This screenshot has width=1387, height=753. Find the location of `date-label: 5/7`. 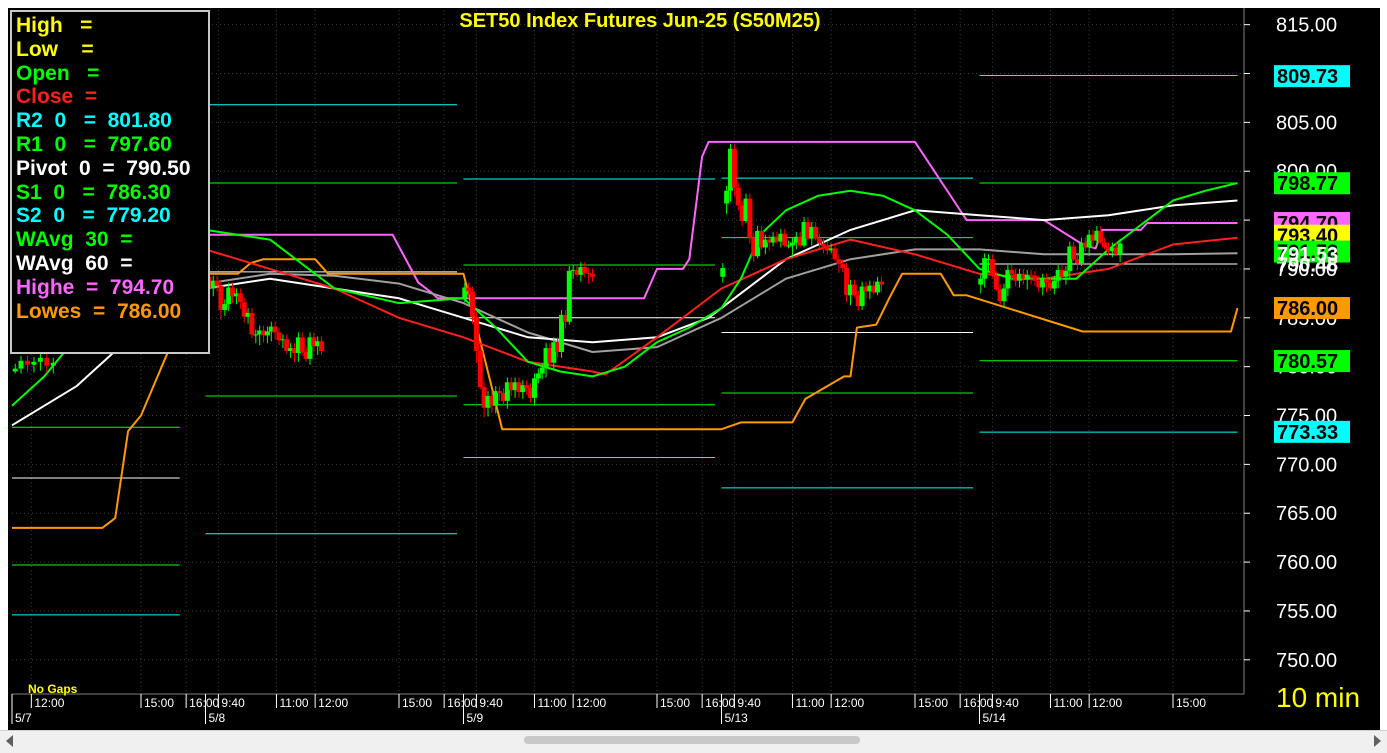

date-label: 5/7 is located at coordinates (23, 718).